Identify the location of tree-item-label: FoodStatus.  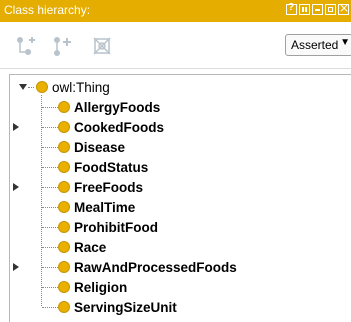
(111, 167).